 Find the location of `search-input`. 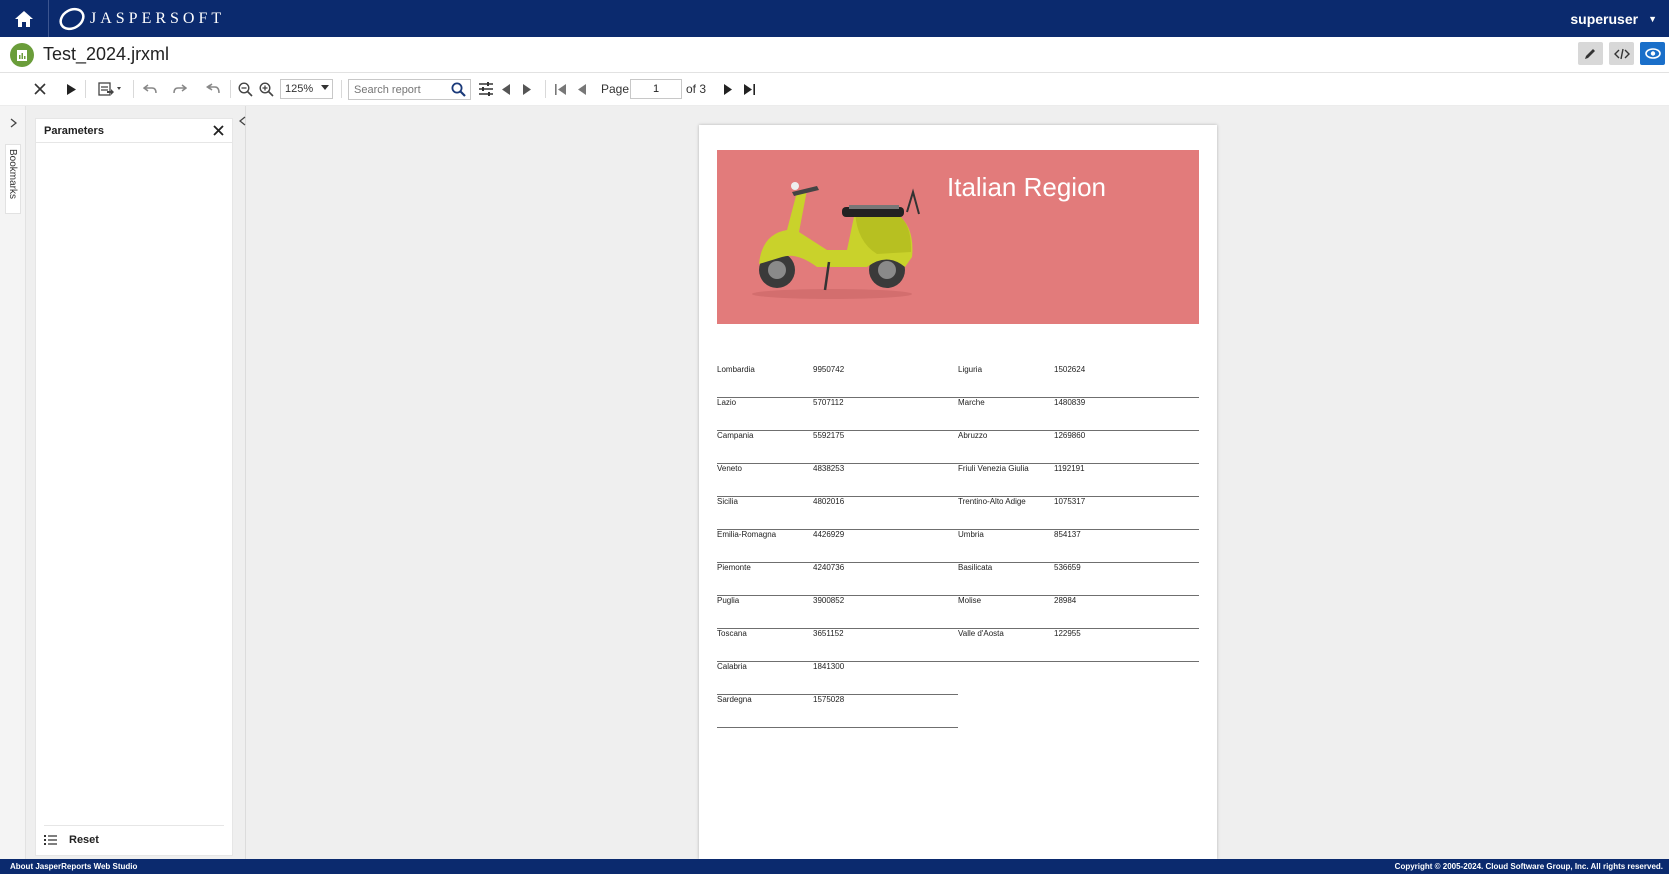

search-input is located at coordinates (397, 90).